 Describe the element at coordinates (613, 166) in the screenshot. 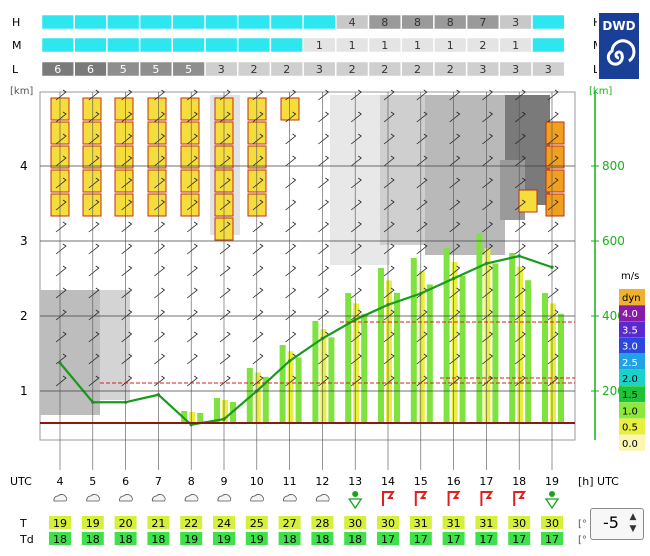

I see `right-axis-tick: 800` at that location.